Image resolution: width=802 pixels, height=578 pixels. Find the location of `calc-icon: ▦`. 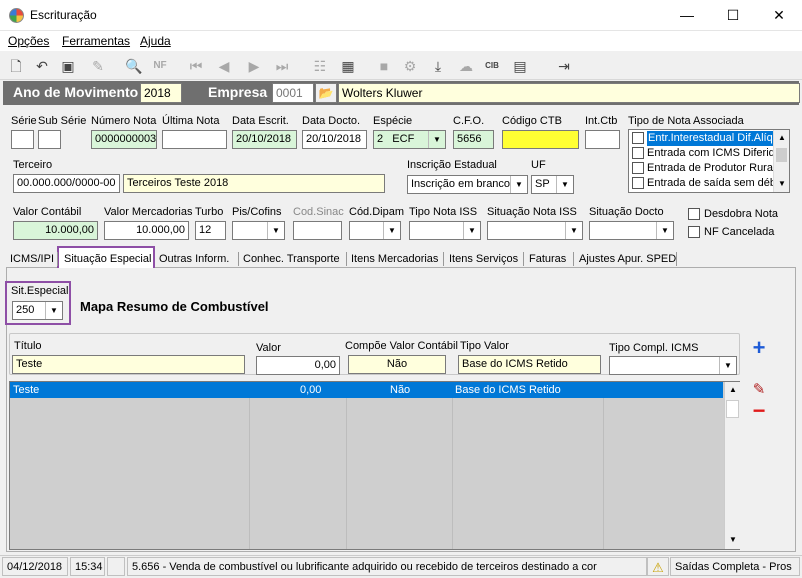

calc-icon: ▦ is located at coordinates (348, 66).